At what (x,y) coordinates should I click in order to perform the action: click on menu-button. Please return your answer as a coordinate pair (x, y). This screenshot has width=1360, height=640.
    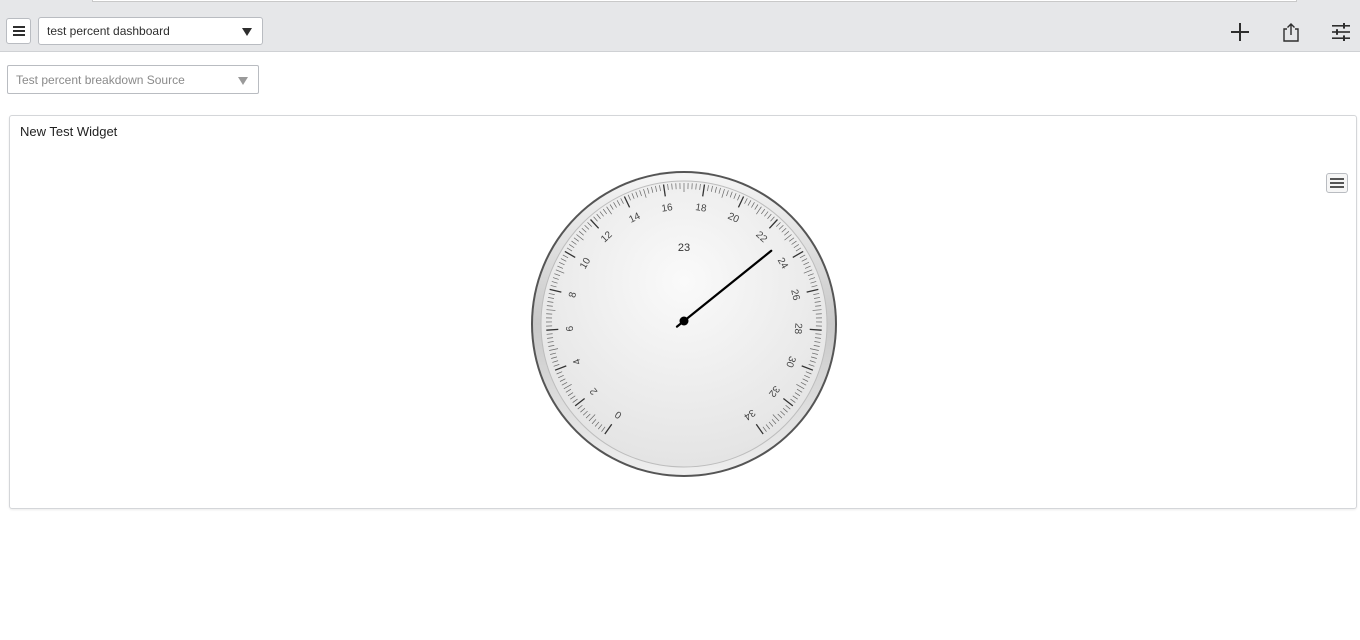
    Looking at the image, I should click on (18, 31).